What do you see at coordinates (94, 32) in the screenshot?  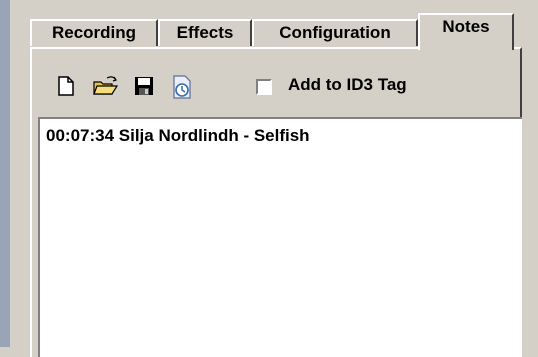 I see `tab-recording: Recording` at bounding box center [94, 32].